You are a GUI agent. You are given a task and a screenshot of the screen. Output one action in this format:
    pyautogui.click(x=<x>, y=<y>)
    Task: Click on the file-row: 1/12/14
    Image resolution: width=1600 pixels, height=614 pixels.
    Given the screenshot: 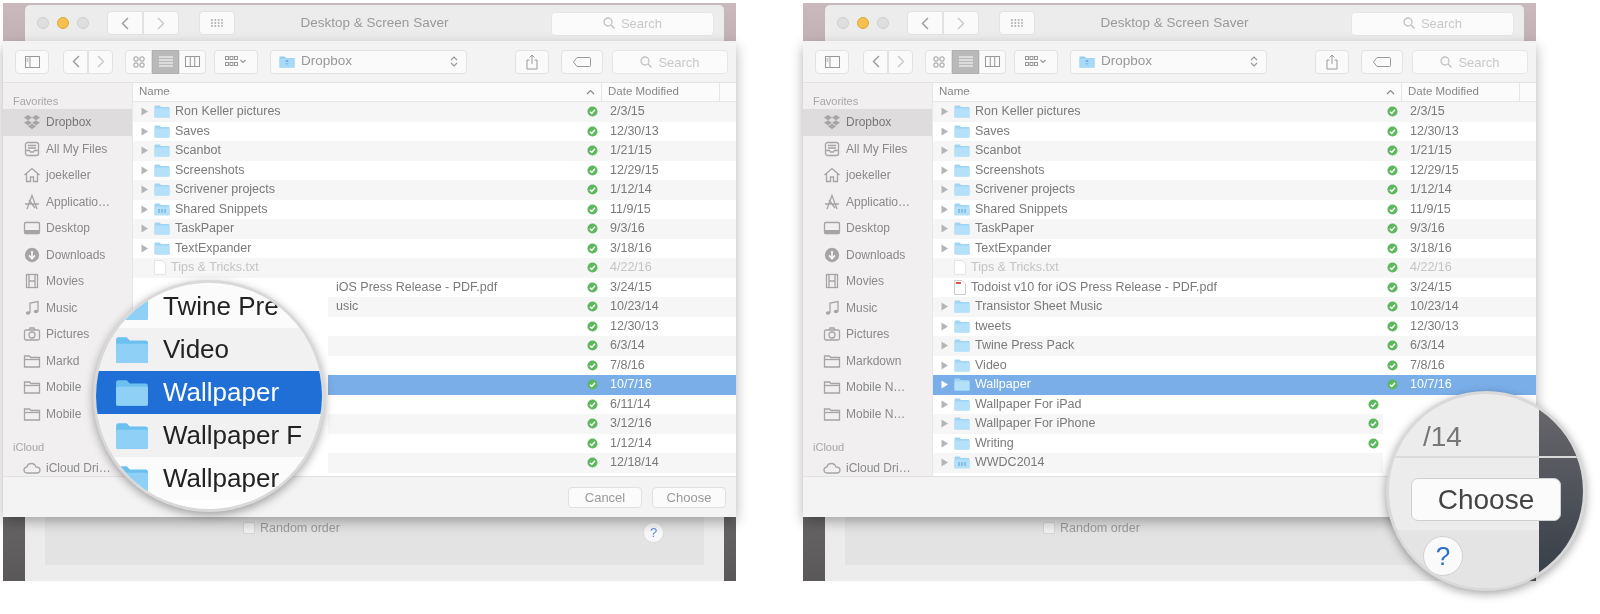 What is the action you would take?
    pyautogui.click(x=532, y=443)
    